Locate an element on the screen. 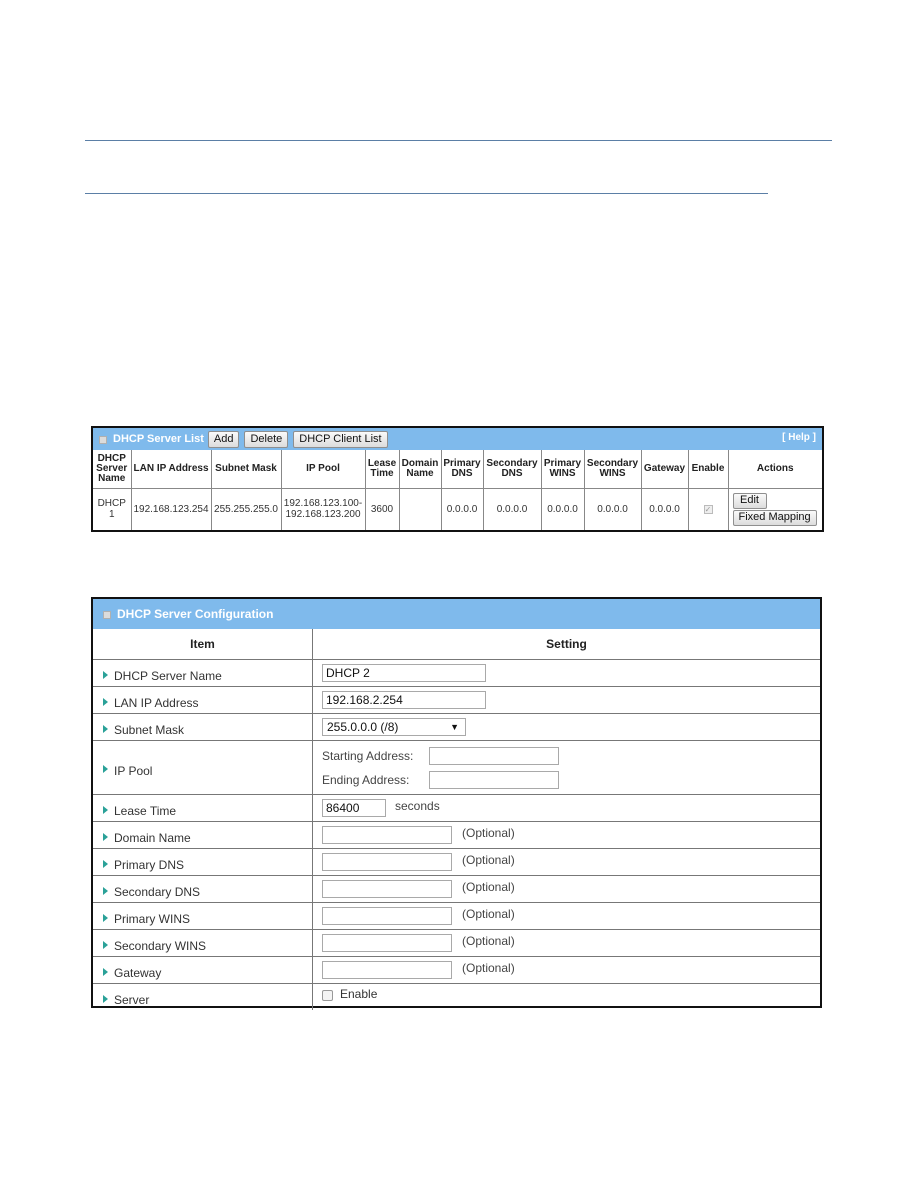 The width and height of the screenshot is (918, 1188). label-server: Server is located at coordinates (132, 1000).